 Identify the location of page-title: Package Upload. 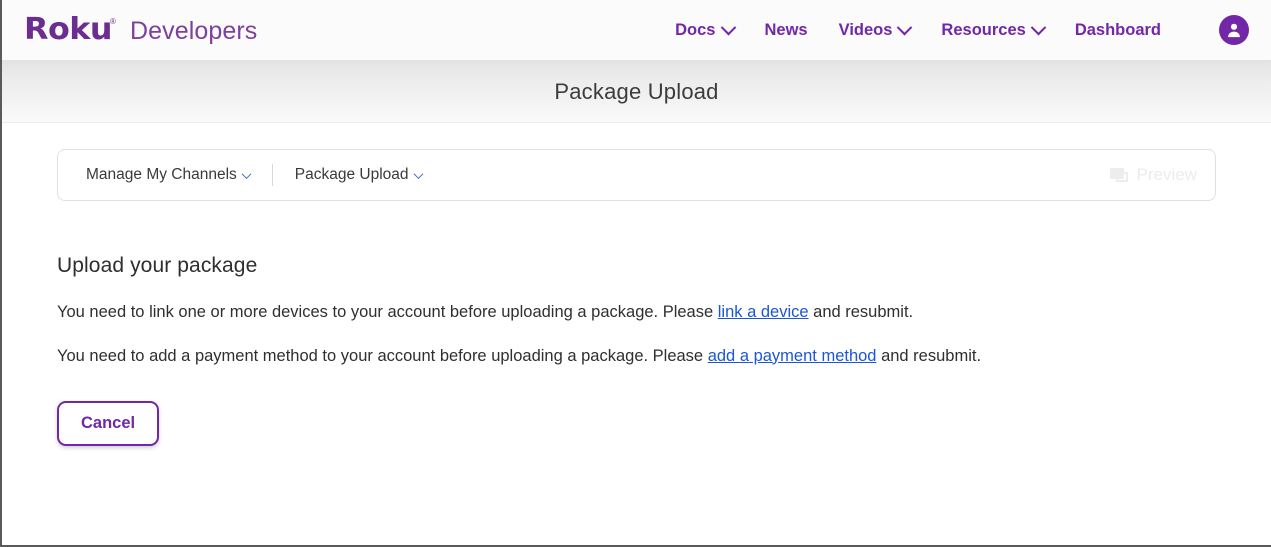
(636, 91).